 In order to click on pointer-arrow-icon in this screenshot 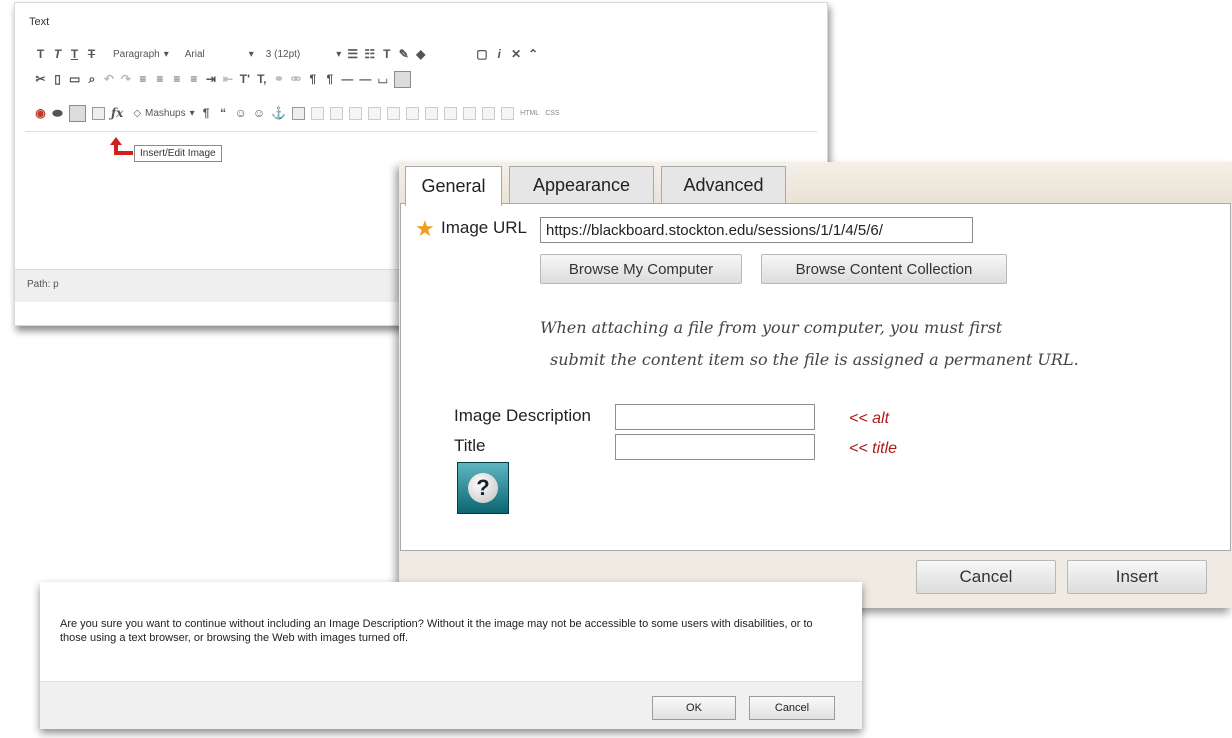, I will do `click(121, 146)`.